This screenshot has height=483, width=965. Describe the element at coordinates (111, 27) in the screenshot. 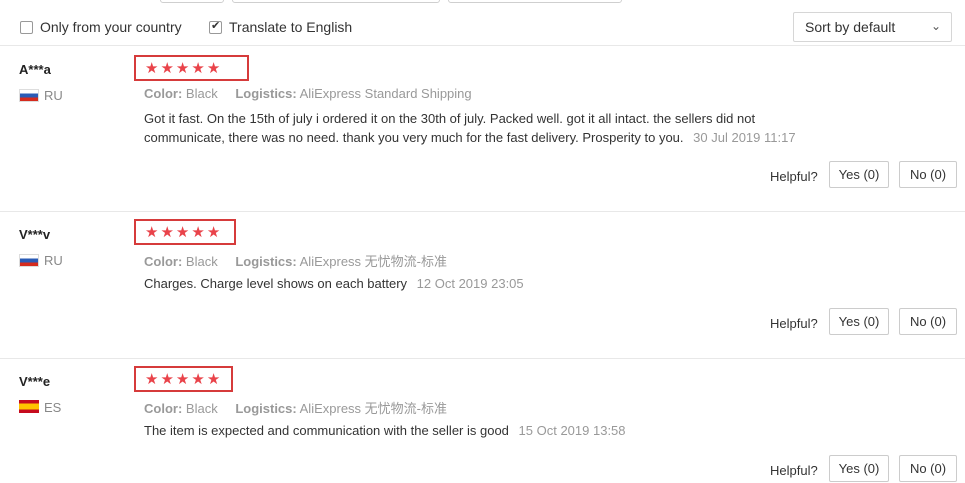

I see `only-country-label: Only from your country` at that location.